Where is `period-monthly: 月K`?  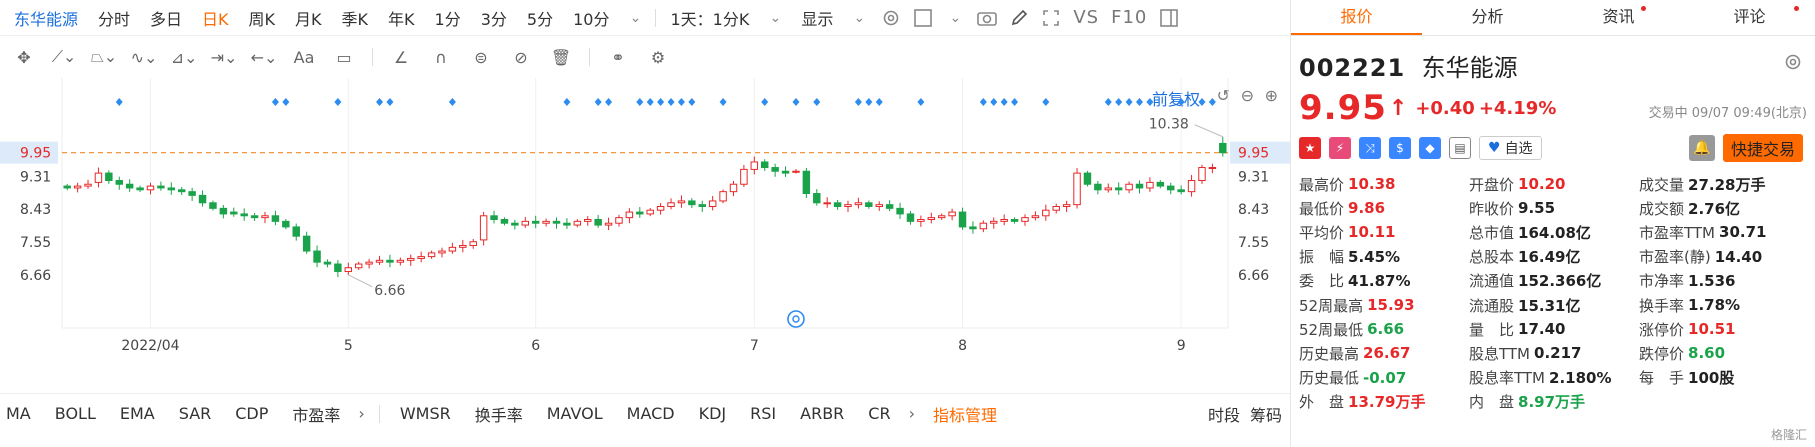 period-monthly: 月K is located at coordinates (308, 18).